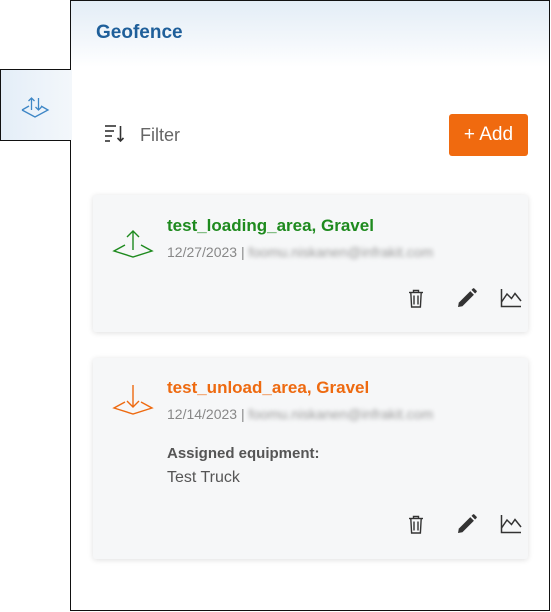 This screenshot has height=612, width=551. I want to click on geofence-meta: 12/27/2023 | foomu.niskanen@infrakit.com, so click(300, 252).